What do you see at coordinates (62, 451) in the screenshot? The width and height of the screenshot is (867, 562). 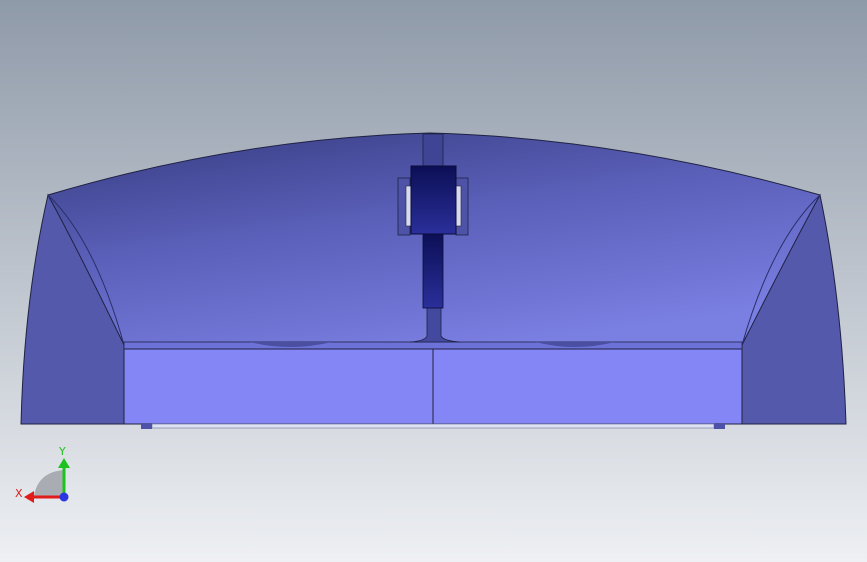 I see `triad-y-label: Y` at bounding box center [62, 451].